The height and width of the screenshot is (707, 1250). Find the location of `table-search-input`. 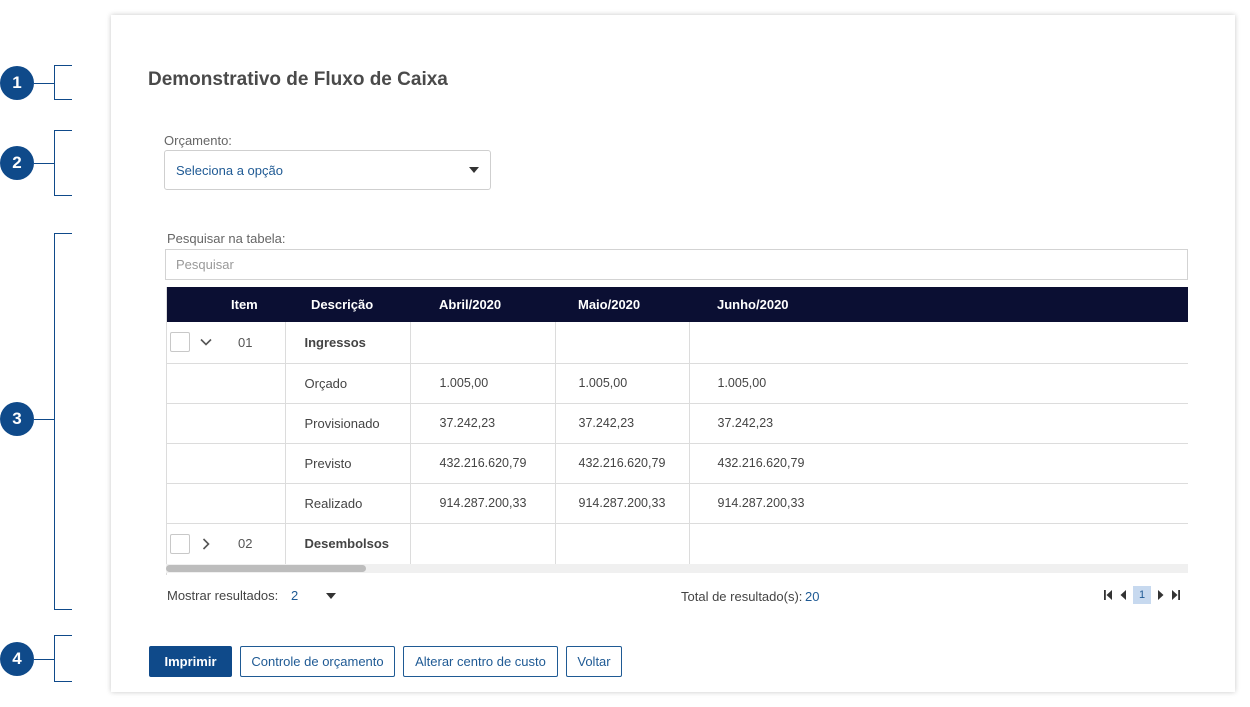

table-search-input is located at coordinates (676, 264).